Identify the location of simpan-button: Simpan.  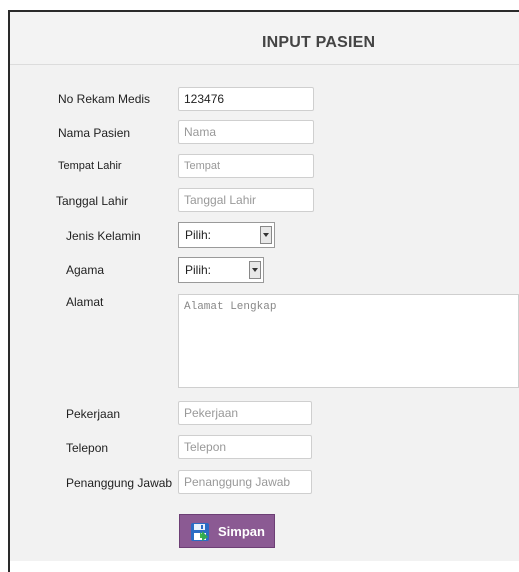
(227, 531).